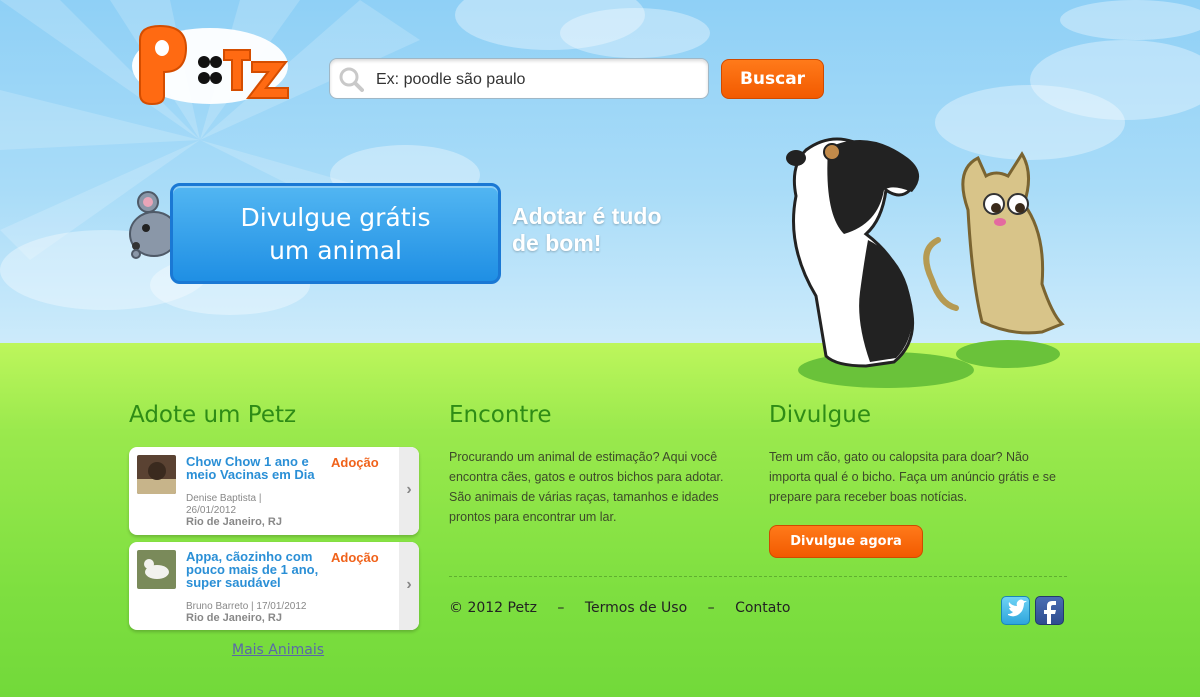  Describe the element at coordinates (213, 415) in the screenshot. I see `adote-section-title: Adote um Petz` at that location.